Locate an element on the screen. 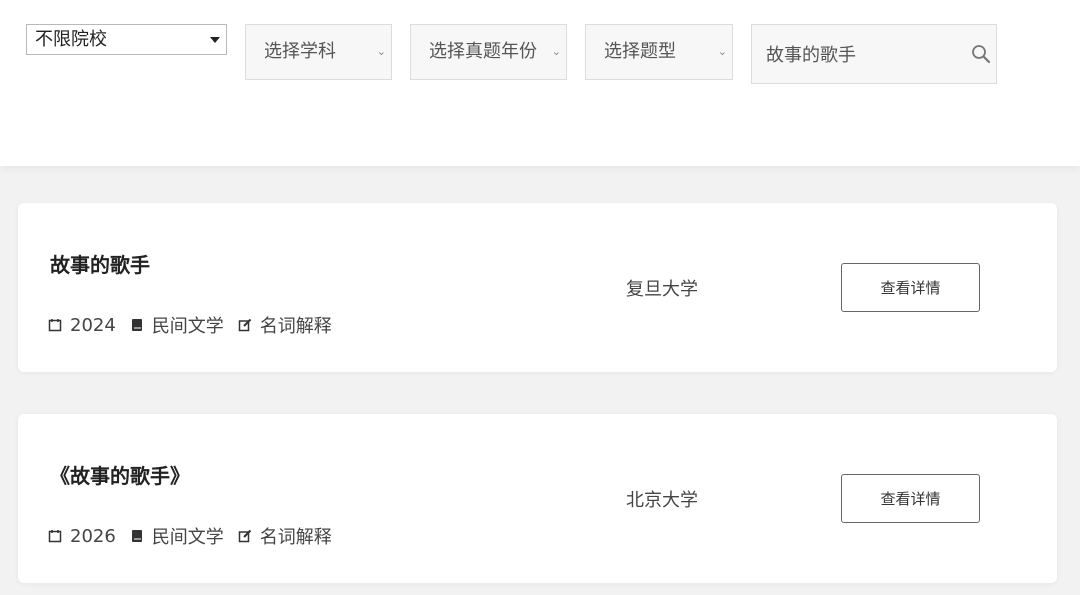 This screenshot has height=595, width=1080. result-title: 故事的歌手 is located at coordinates (100, 263).